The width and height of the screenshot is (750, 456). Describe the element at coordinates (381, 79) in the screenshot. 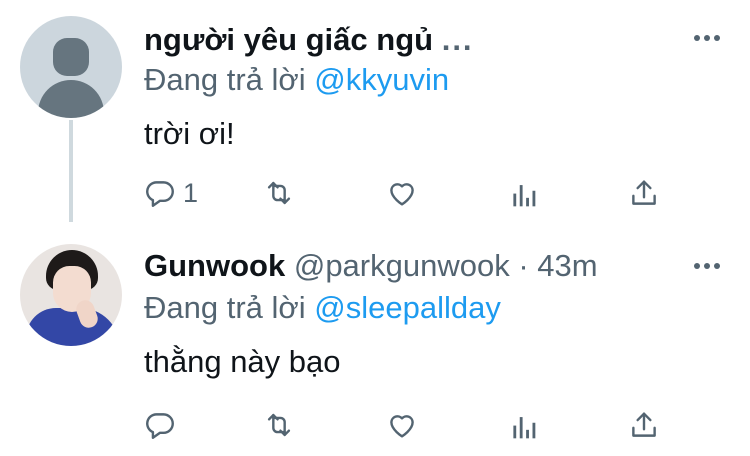

I see `reply-to-handle: @kkyuvin` at that location.